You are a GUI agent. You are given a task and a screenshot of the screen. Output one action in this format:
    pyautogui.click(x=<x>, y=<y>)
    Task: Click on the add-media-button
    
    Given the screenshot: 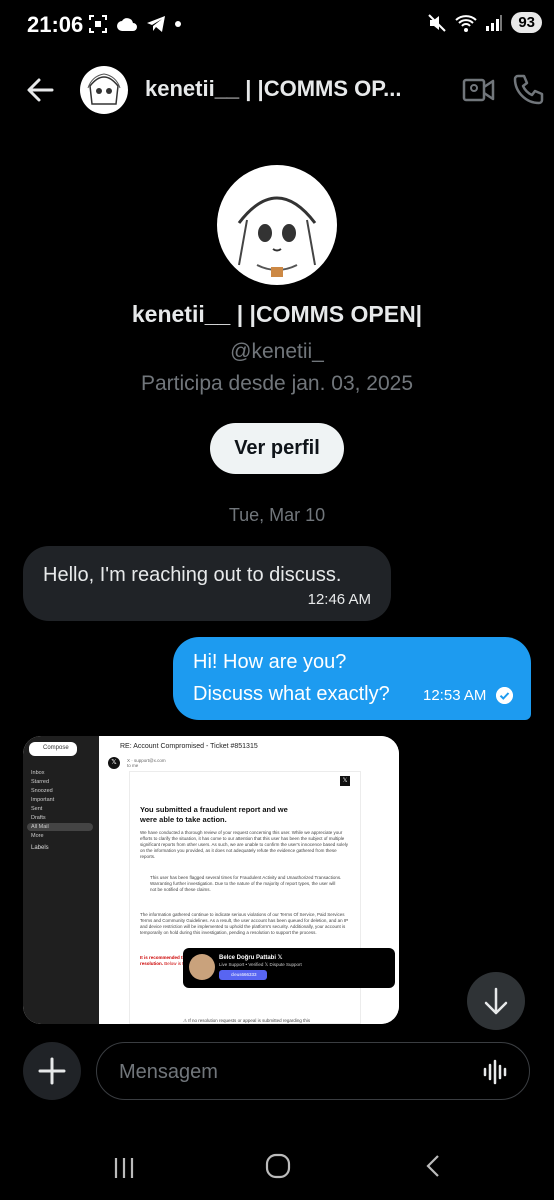 What is the action you would take?
    pyautogui.click(x=52, y=1071)
    